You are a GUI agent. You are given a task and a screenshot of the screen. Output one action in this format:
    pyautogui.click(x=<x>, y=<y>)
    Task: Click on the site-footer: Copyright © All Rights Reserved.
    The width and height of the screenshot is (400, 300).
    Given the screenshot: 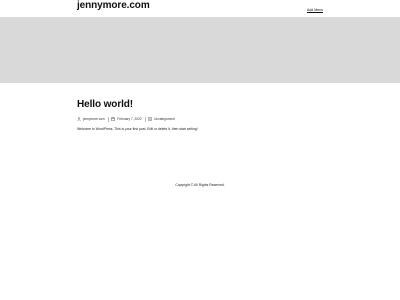 What is the action you would take?
    pyautogui.click(x=200, y=185)
    